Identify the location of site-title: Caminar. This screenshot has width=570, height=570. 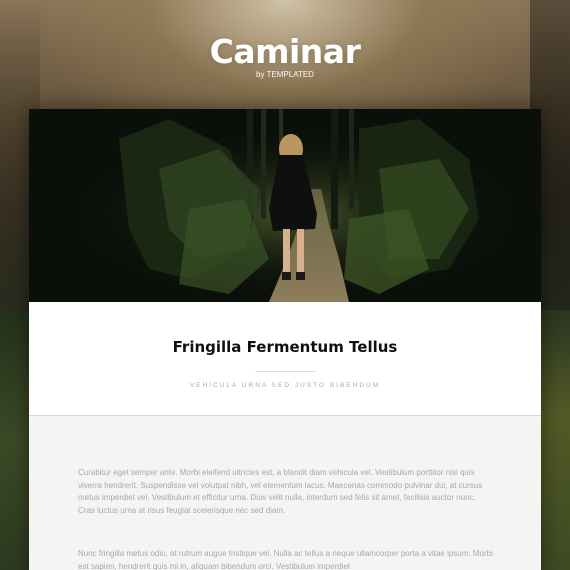
(285, 51).